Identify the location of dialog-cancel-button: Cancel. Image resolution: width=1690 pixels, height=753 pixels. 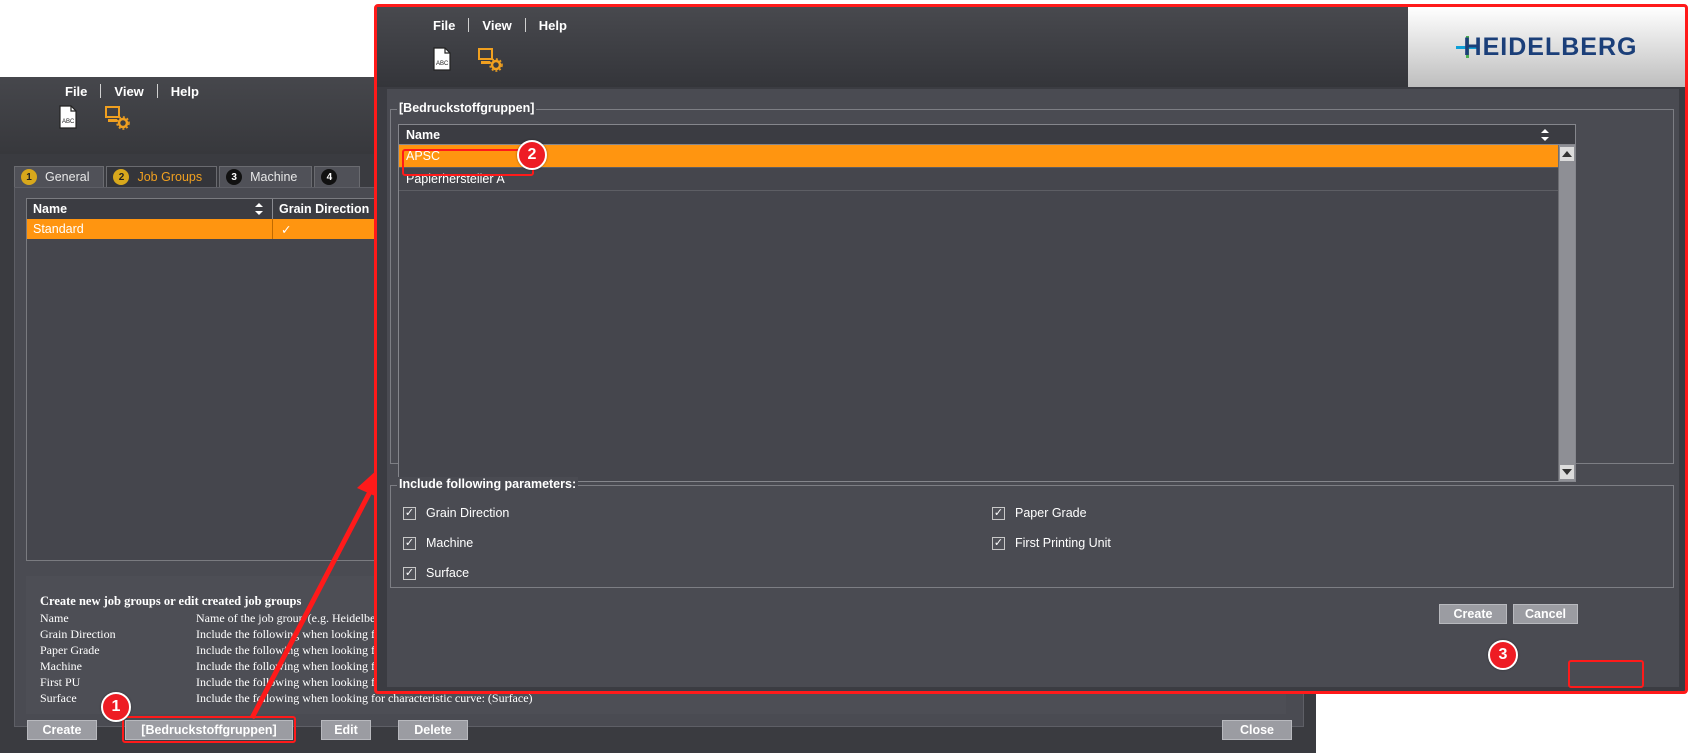
(1545, 614).